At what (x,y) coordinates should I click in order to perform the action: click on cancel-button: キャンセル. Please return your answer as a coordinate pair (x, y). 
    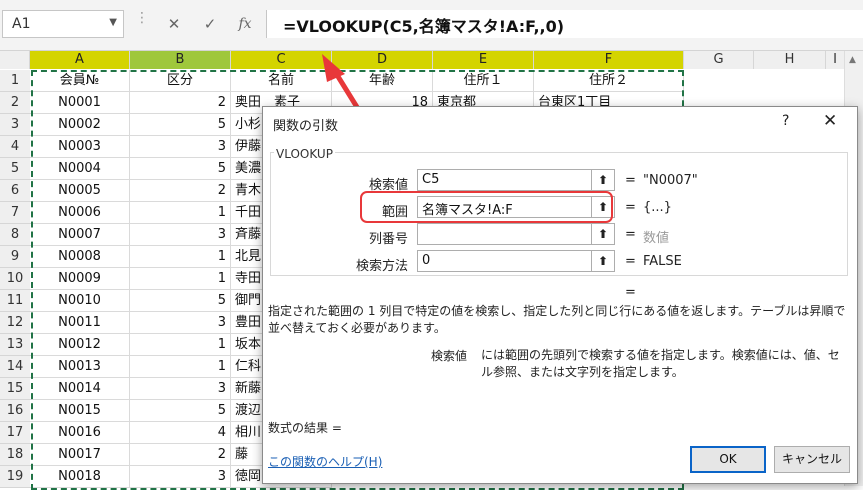
    Looking at the image, I should click on (812, 459).